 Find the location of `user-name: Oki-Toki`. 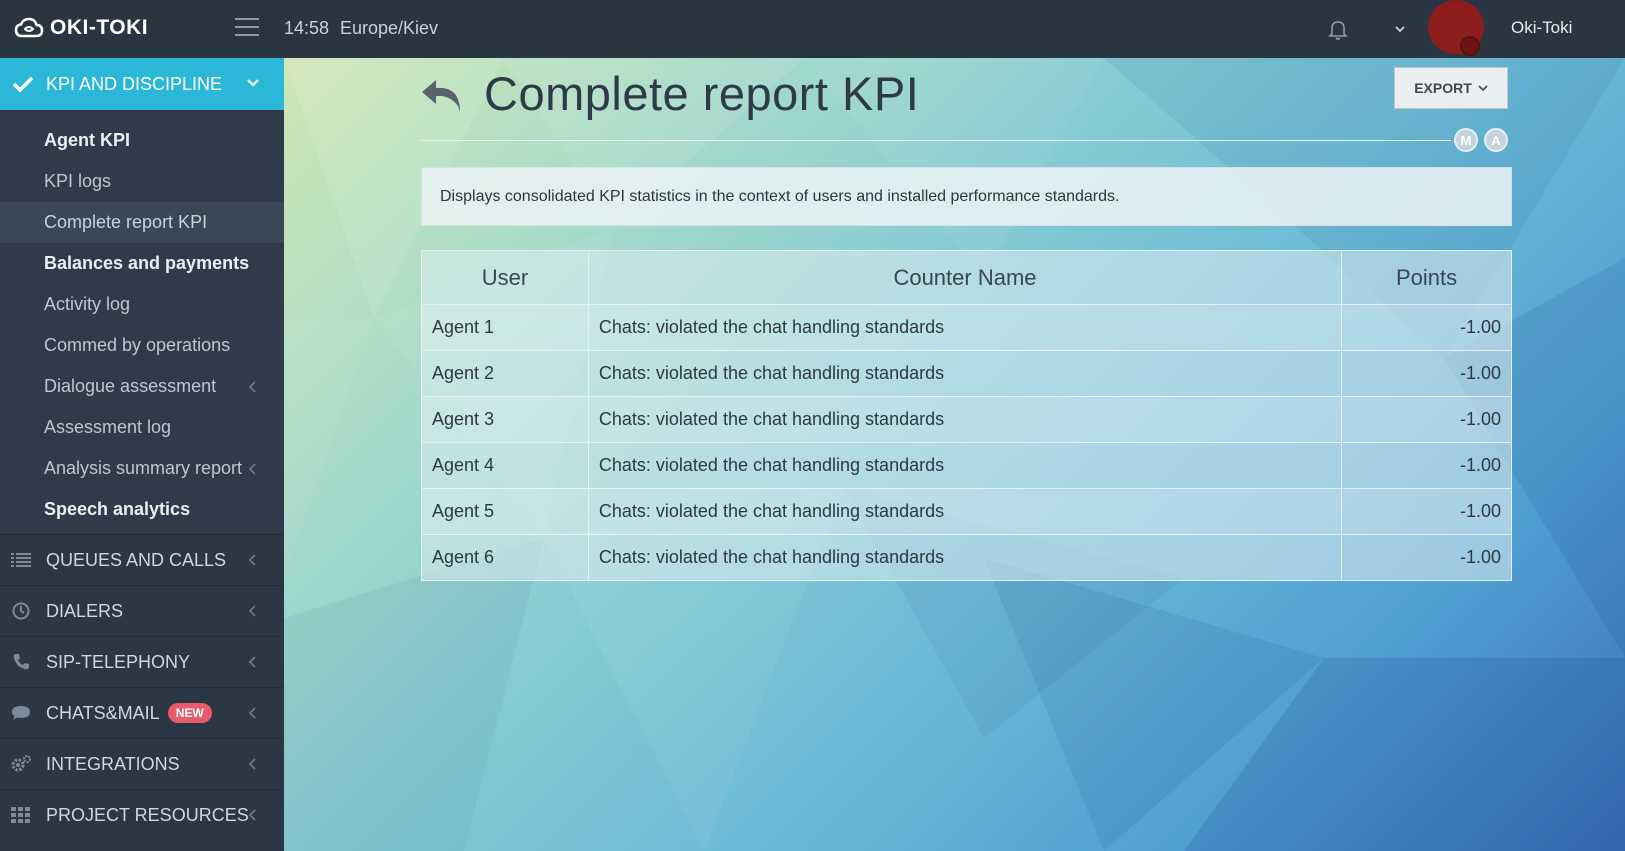

user-name: Oki-Toki is located at coordinates (1541, 28).